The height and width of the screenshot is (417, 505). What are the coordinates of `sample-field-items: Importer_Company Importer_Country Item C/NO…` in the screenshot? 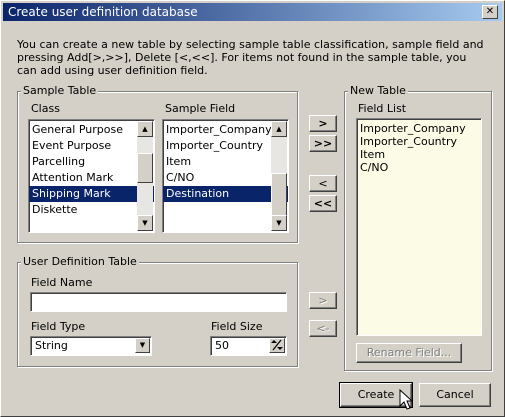 It's located at (225, 161).